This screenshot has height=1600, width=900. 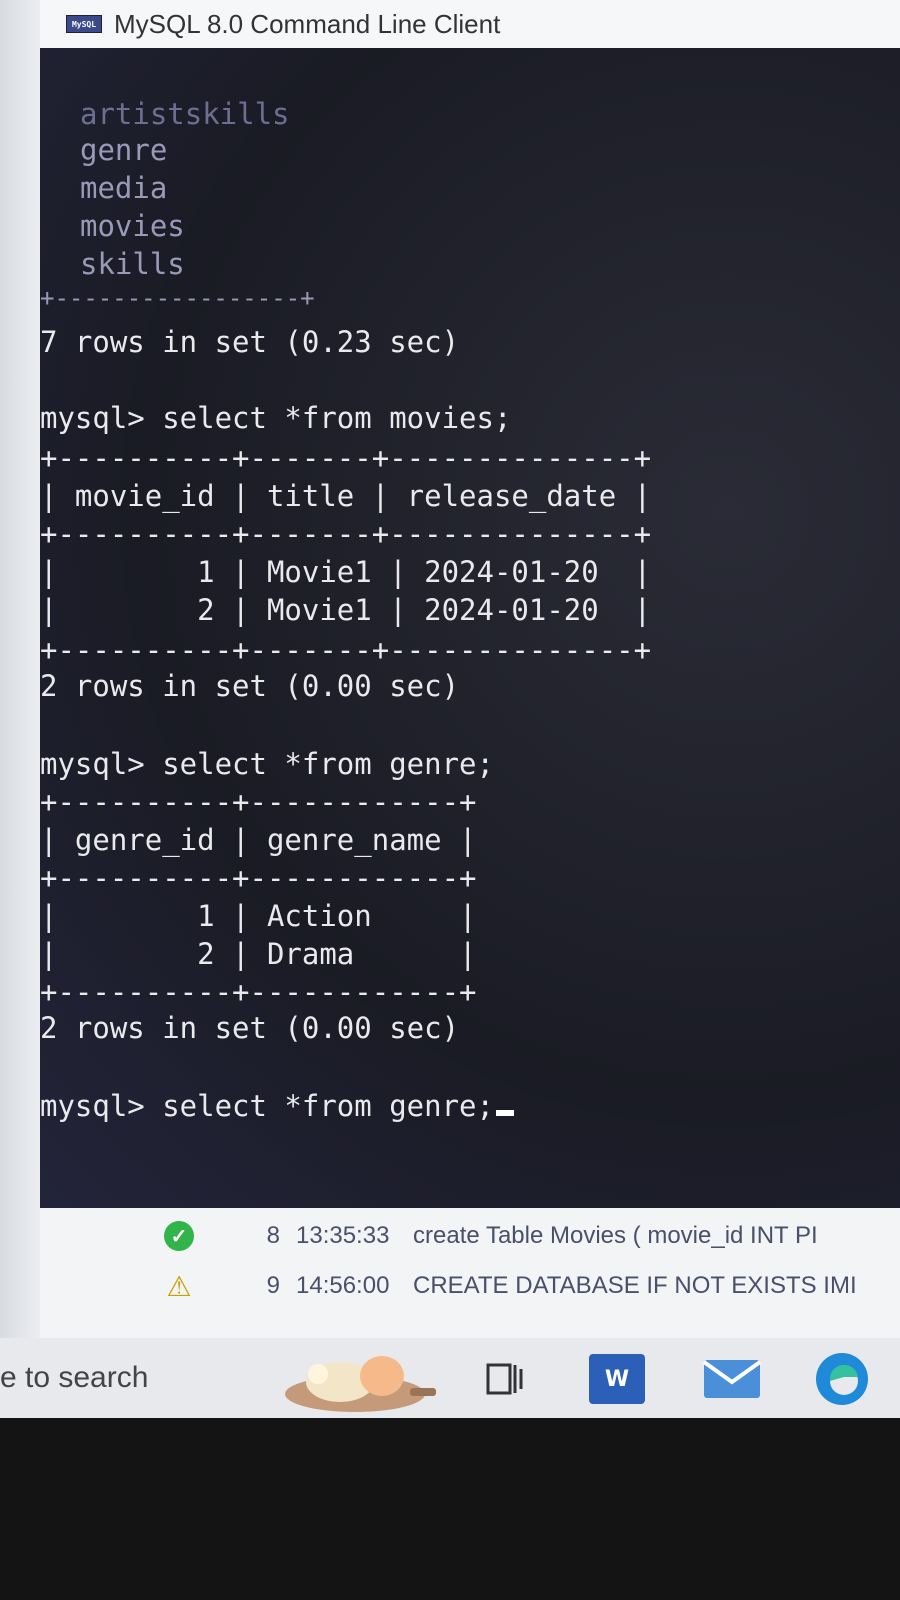 What do you see at coordinates (250, 342) in the screenshot?
I see `console-line: 7 rows in set (0.23 sec)` at bounding box center [250, 342].